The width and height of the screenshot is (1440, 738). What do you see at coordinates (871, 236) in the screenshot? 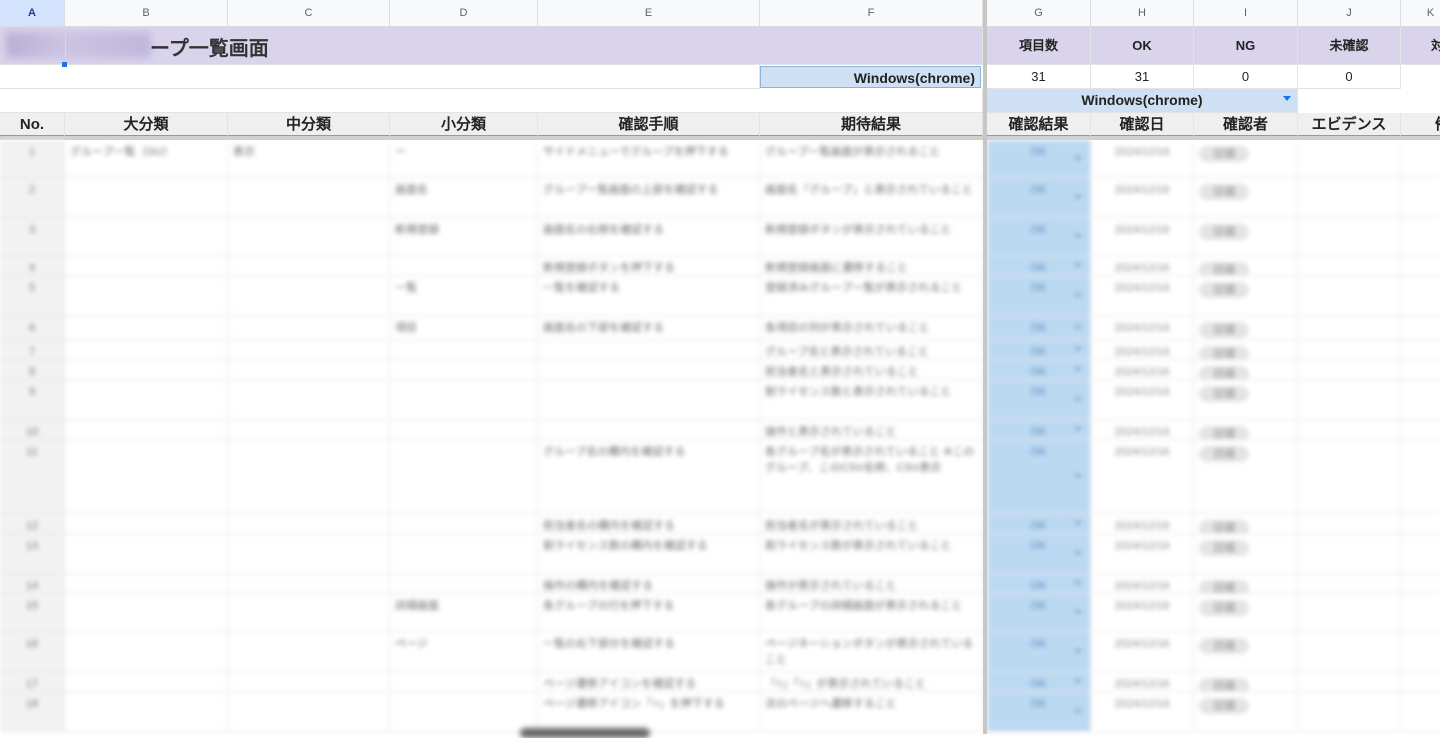
I see `table-cell: 新規登録ボタンが表示されていること` at bounding box center [871, 236].